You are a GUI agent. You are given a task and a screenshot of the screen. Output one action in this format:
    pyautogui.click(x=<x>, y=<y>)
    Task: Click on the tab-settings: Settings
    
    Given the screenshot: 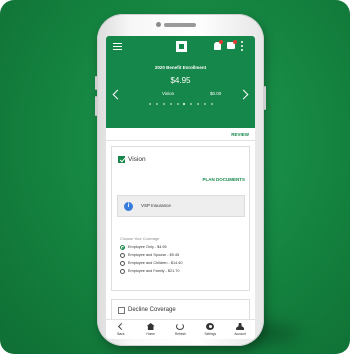 What is the action you would take?
    pyautogui.click(x=210, y=329)
    